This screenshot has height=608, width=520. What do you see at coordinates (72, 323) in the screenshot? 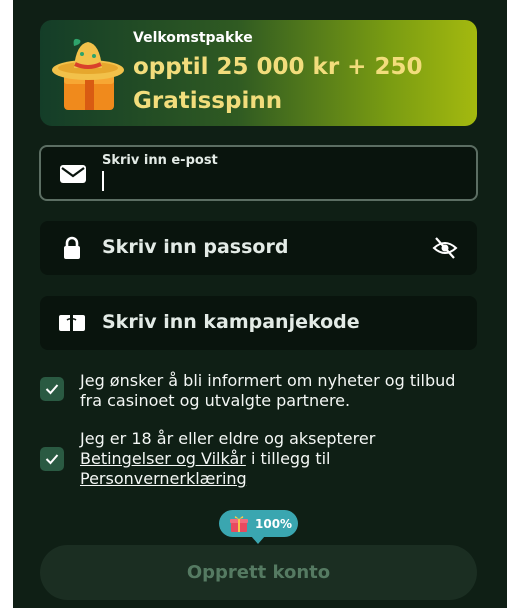
I see `voucher-icon` at bounding box center [72, 323].